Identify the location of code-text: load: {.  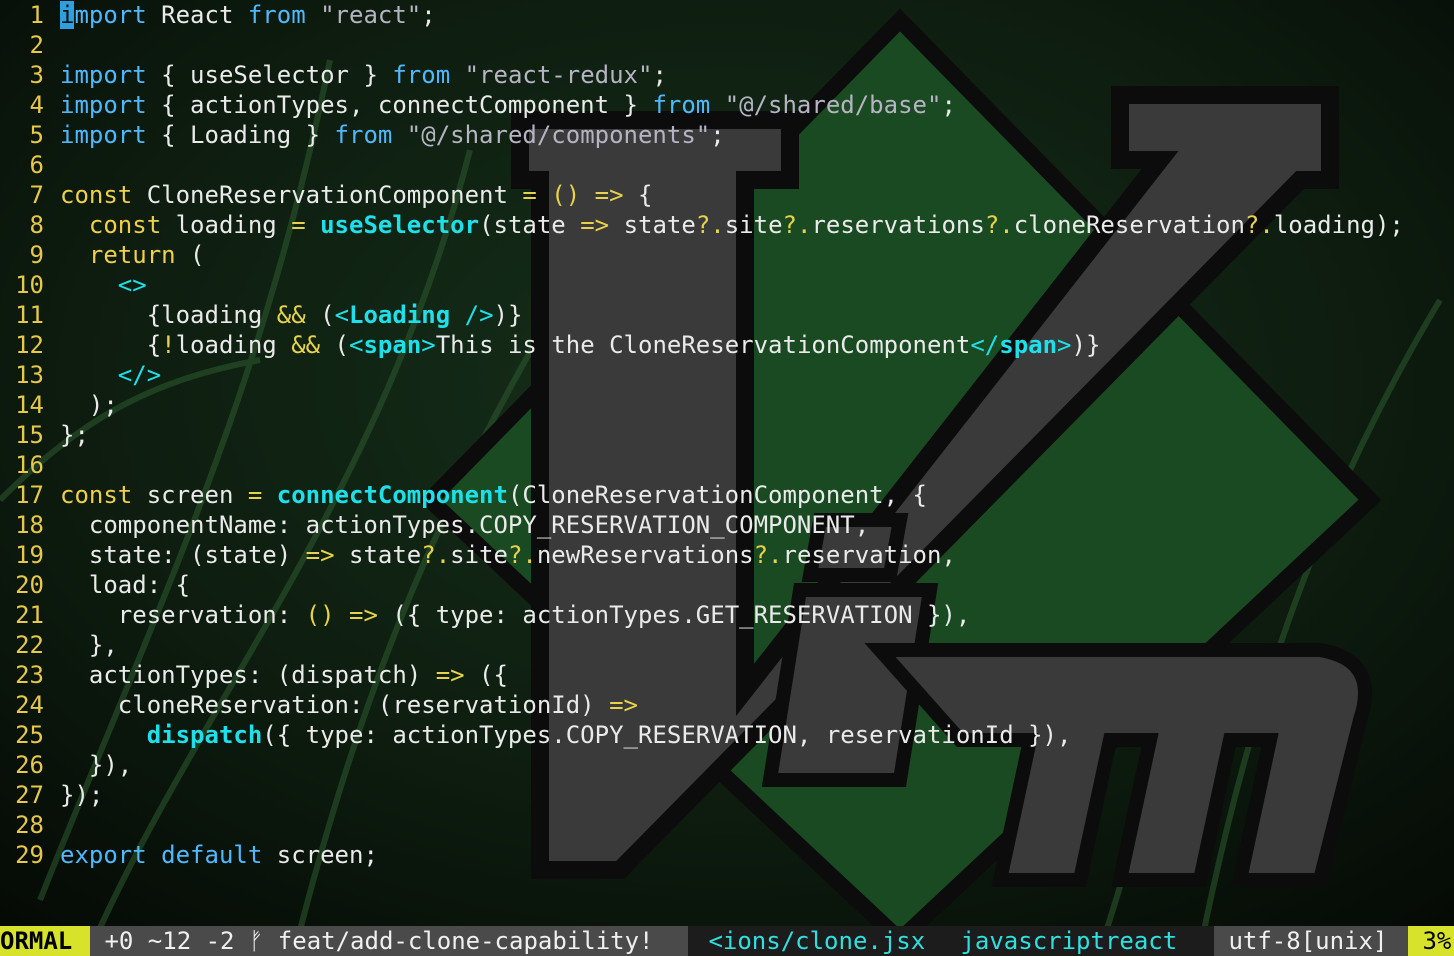
(125, 585).